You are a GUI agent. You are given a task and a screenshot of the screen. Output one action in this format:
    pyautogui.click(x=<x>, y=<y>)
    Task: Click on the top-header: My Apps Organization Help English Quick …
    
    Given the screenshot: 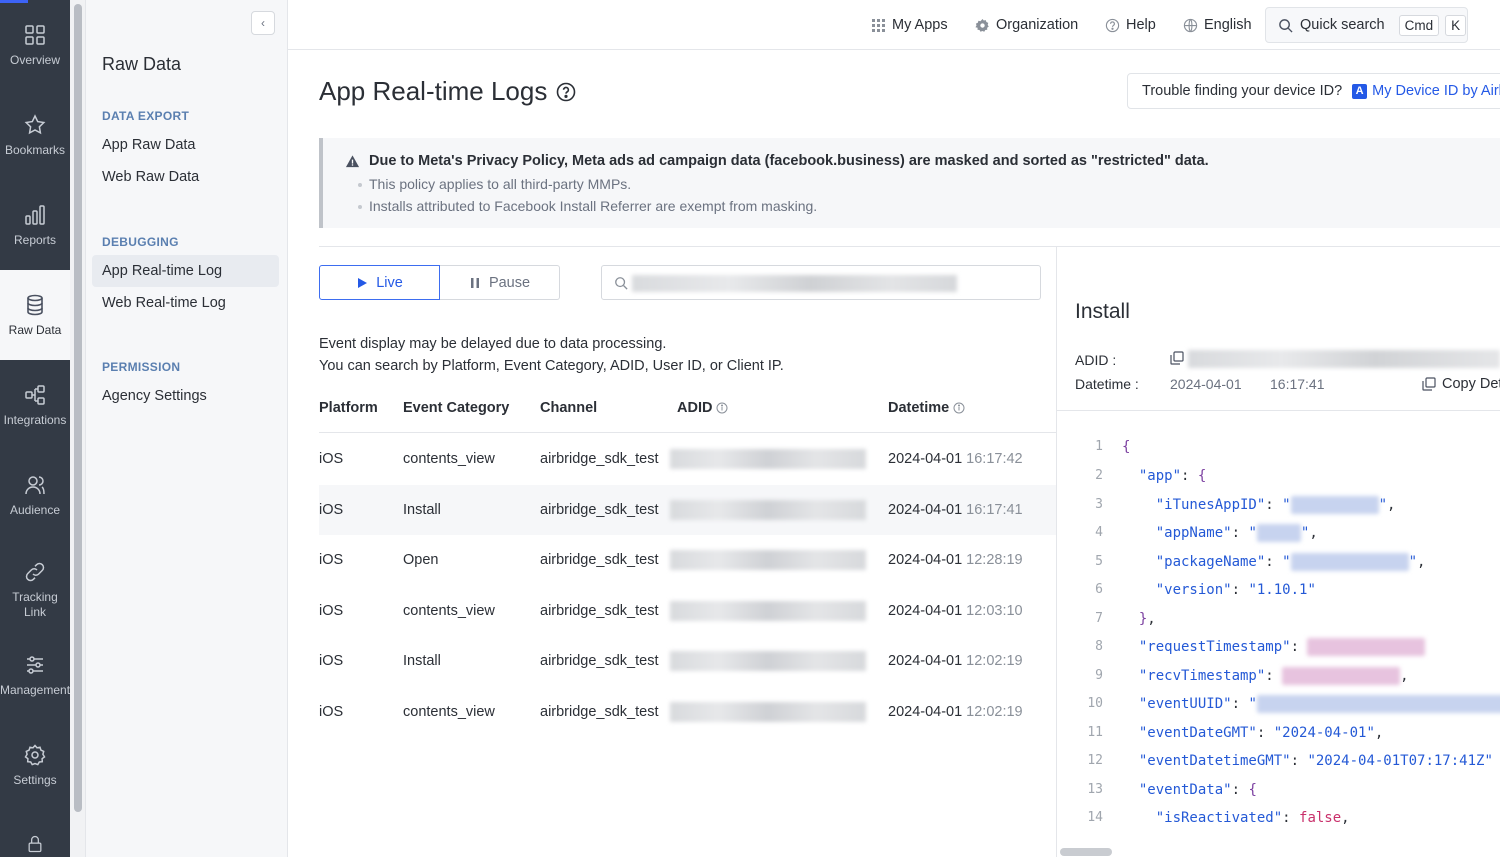 What is the action you would take?
    pyautogui.click(x=894, y=25)
    